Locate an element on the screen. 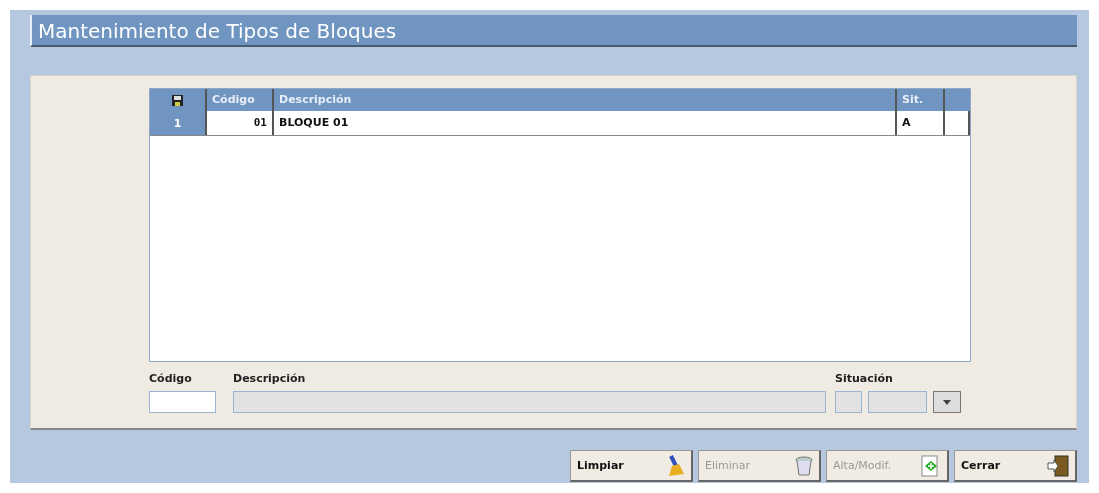 The height and width of the screenshot is (493, 1099). trash-icon is located at coordinates (804, 465).